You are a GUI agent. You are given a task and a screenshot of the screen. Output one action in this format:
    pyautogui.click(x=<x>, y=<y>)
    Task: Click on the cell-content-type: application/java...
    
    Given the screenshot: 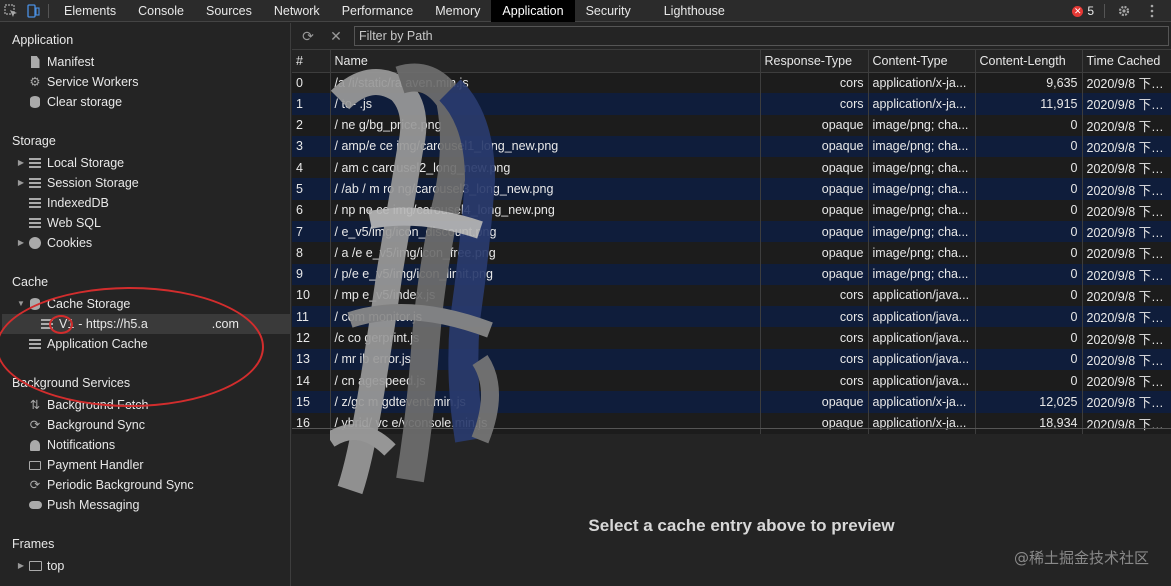 What is the action you would take?
    pyautogui.click(x=922, y=317)
    